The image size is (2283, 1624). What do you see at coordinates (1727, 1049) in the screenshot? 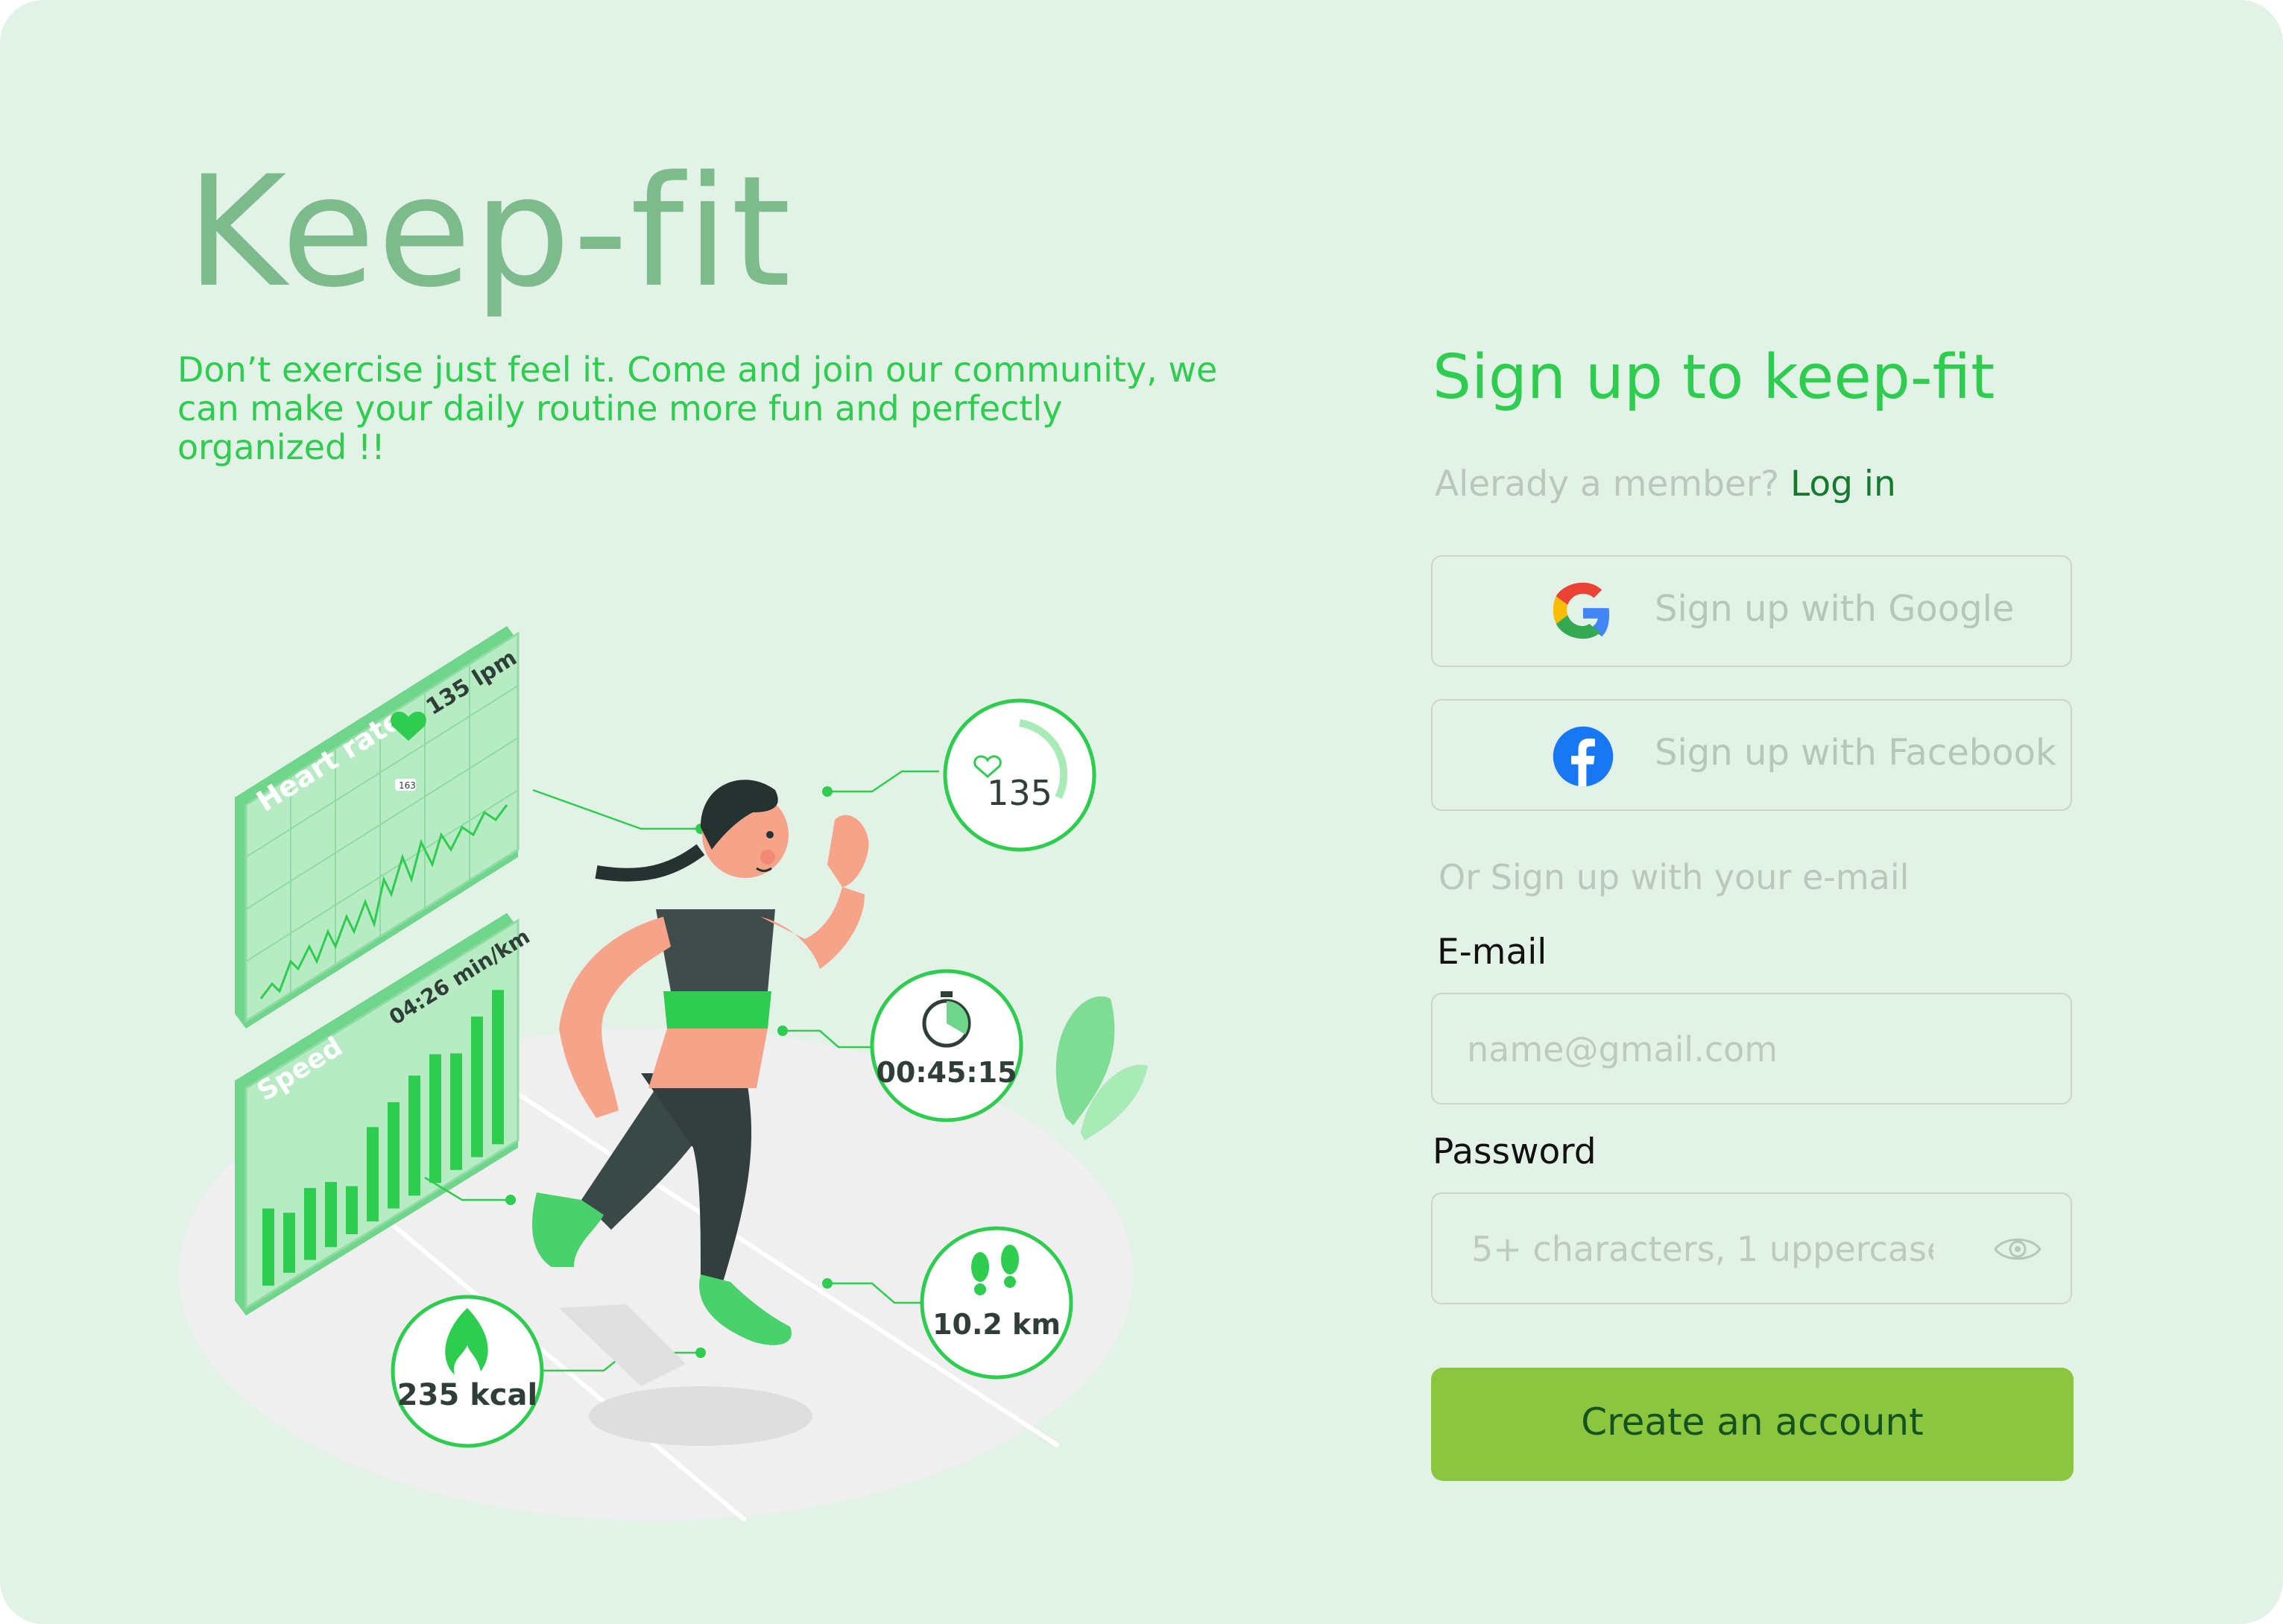
I see `email-input` at bounding box center [1727, 1049].